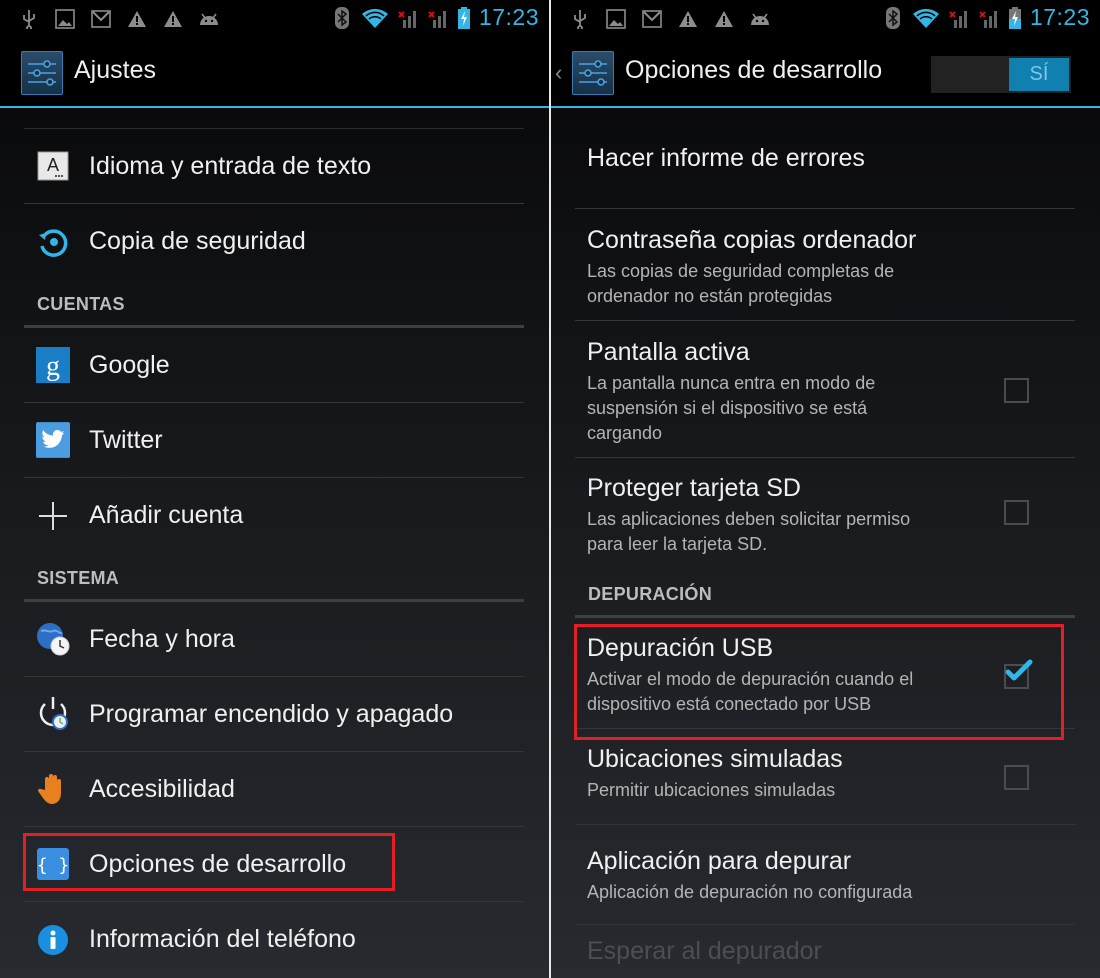 The width and height of the screenshot is (1100, 978). I want to click on checkbox-protect-sd, so click(1016, 512).